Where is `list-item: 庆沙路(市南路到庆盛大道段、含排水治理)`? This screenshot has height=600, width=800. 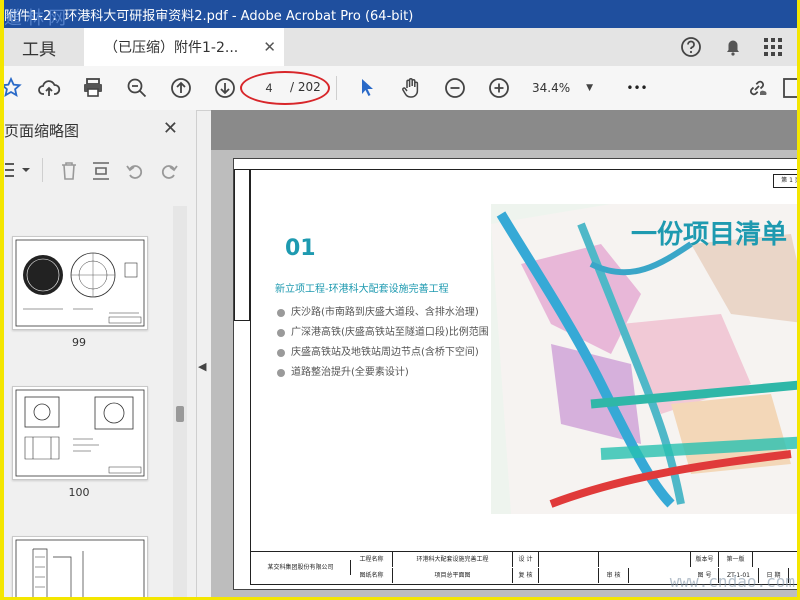 list-item: 庆沙路(市南路到庆盛大道段、含排水治理) is located at coordinates (387, 313).